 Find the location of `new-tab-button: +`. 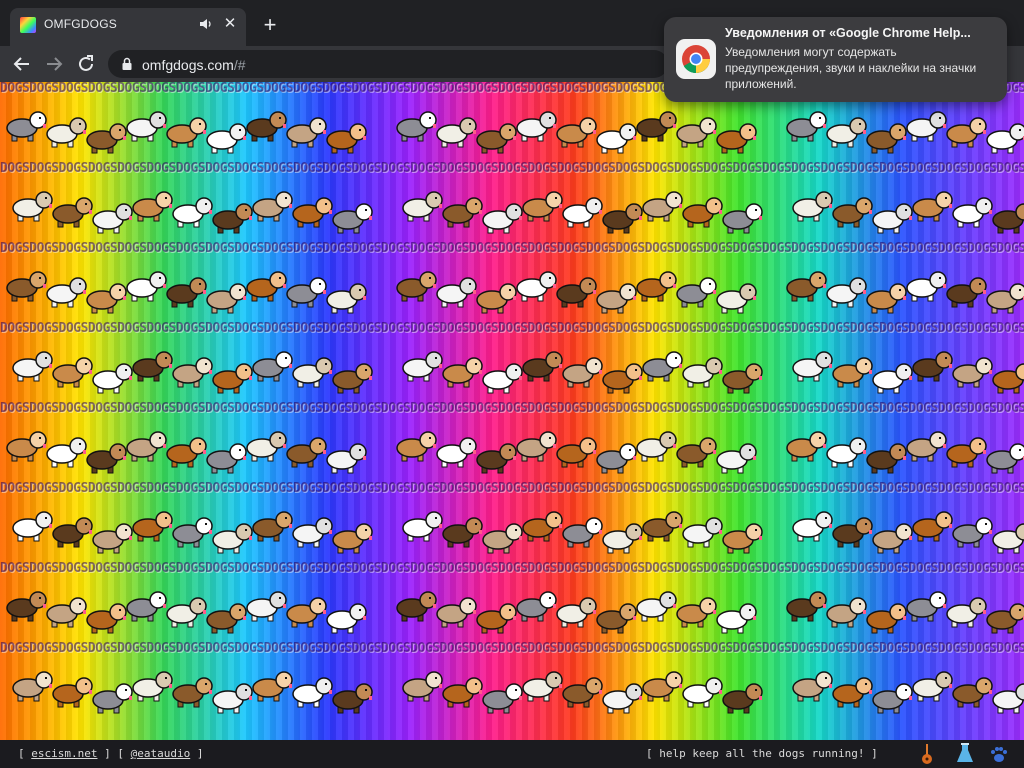

new-tab-button: + is located at coordinates (270, 26).